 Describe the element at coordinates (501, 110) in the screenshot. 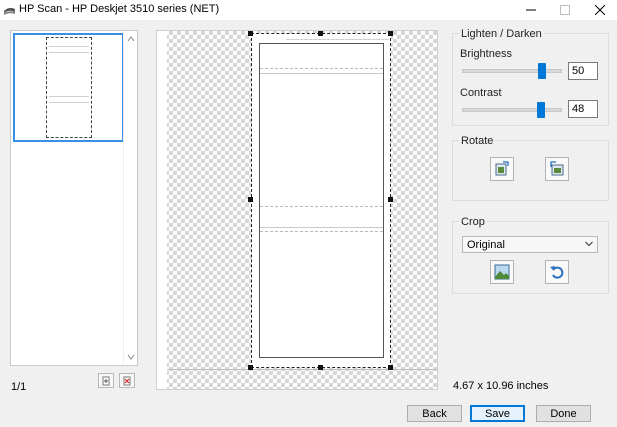

I see `contrast-fill` at that location.